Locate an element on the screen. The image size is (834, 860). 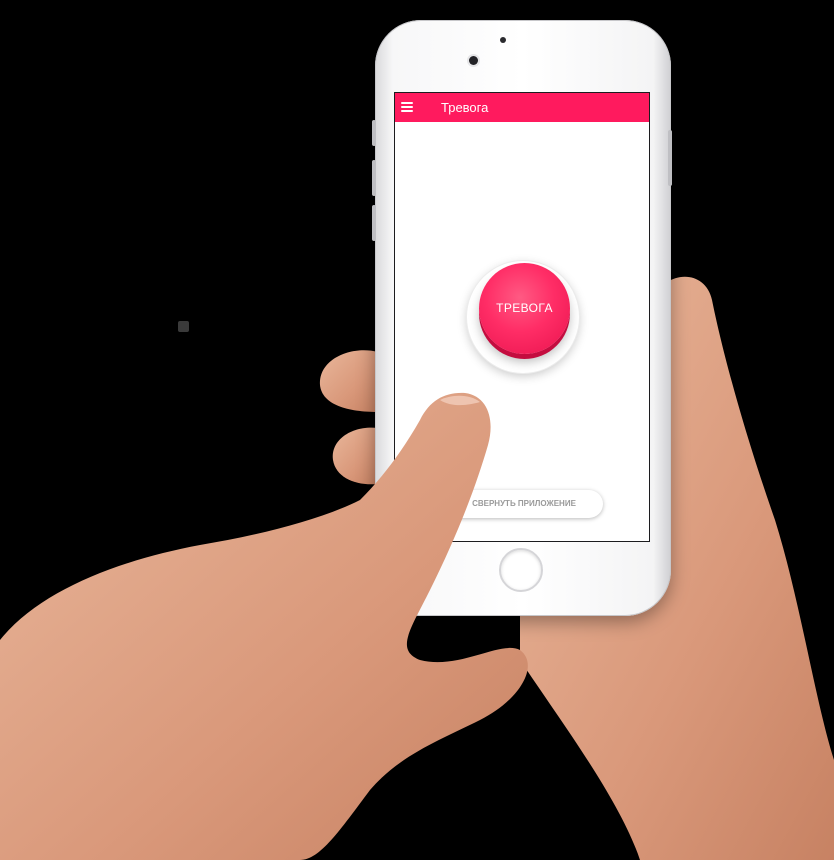
app-bar: Тревога is located at coordinates (522, 107).